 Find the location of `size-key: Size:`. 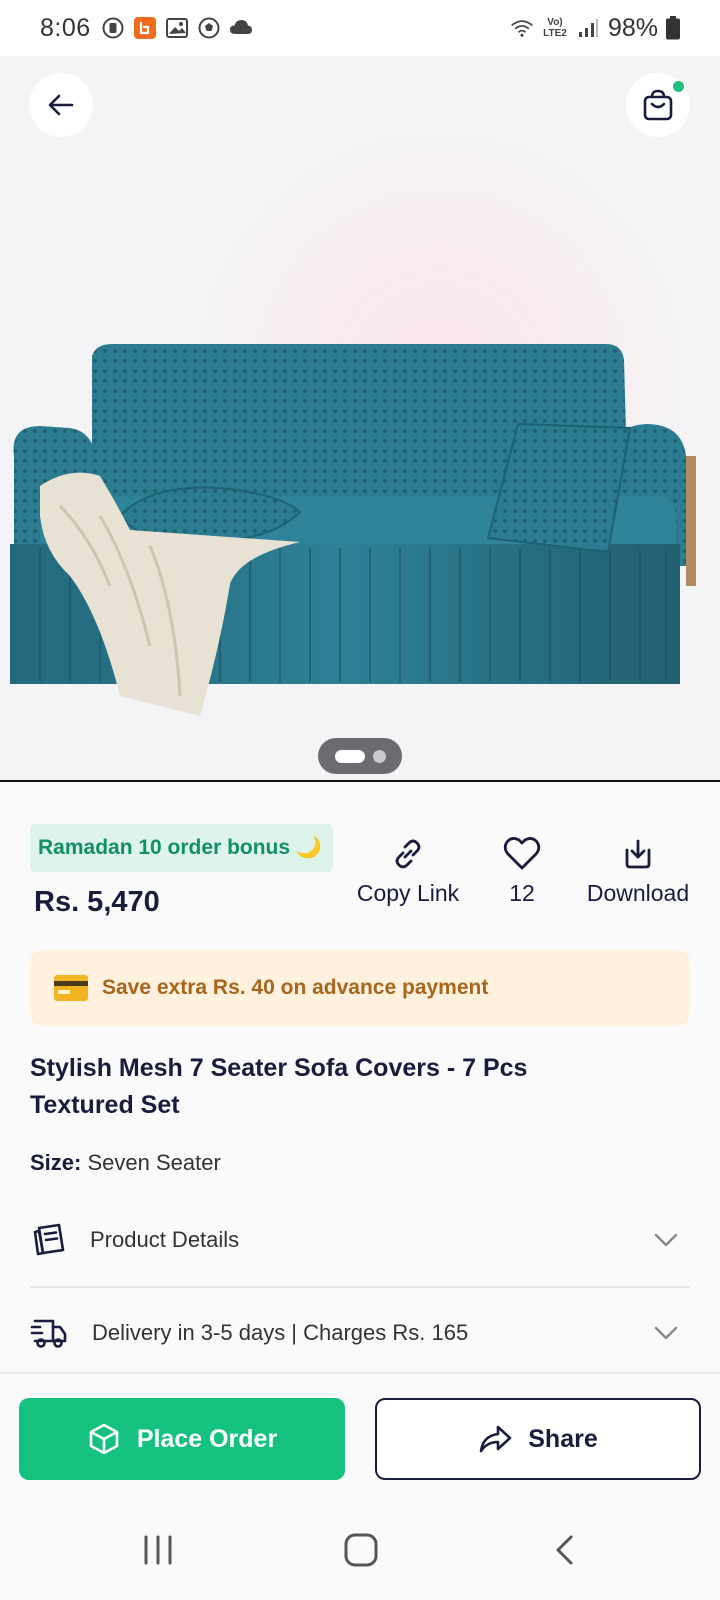

size-key: Size: is located at coordinates (56, 1162).